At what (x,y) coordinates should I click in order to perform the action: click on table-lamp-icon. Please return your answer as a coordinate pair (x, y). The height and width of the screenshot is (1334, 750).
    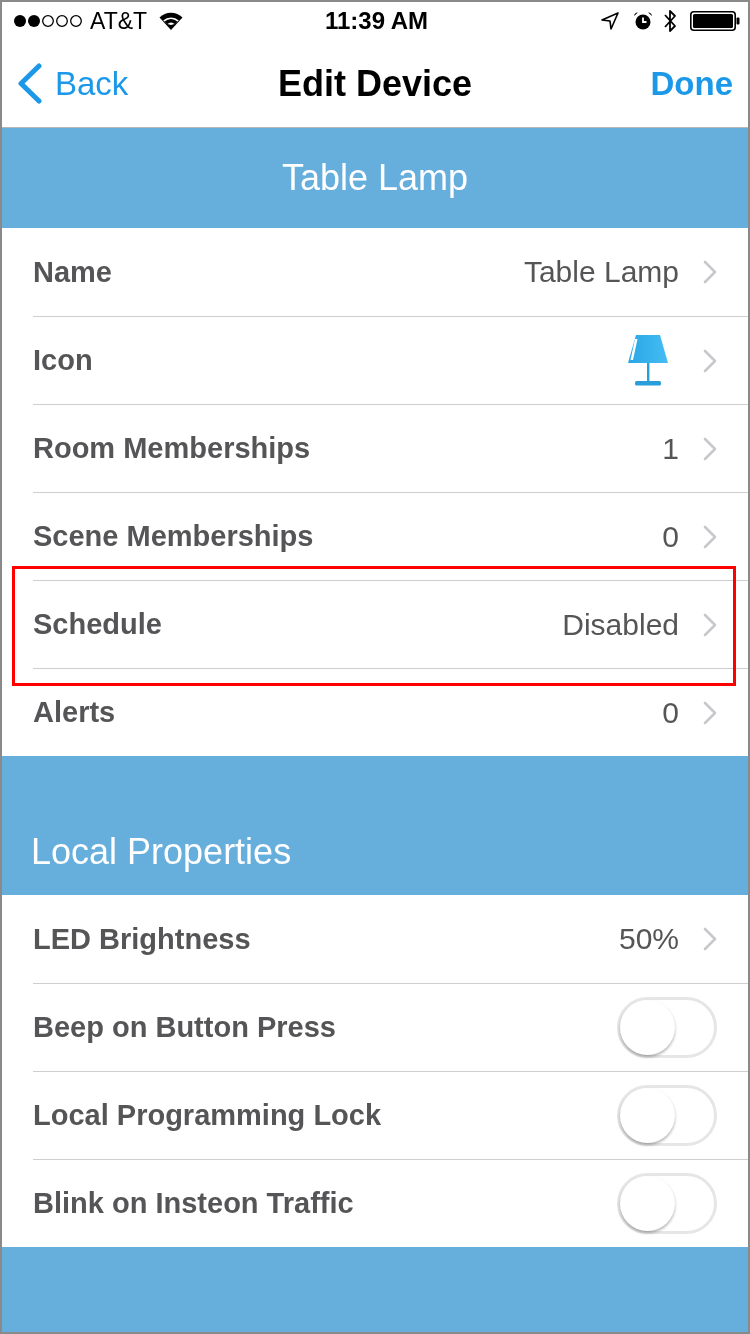
    Looking at the image, I should click on (648, 360).